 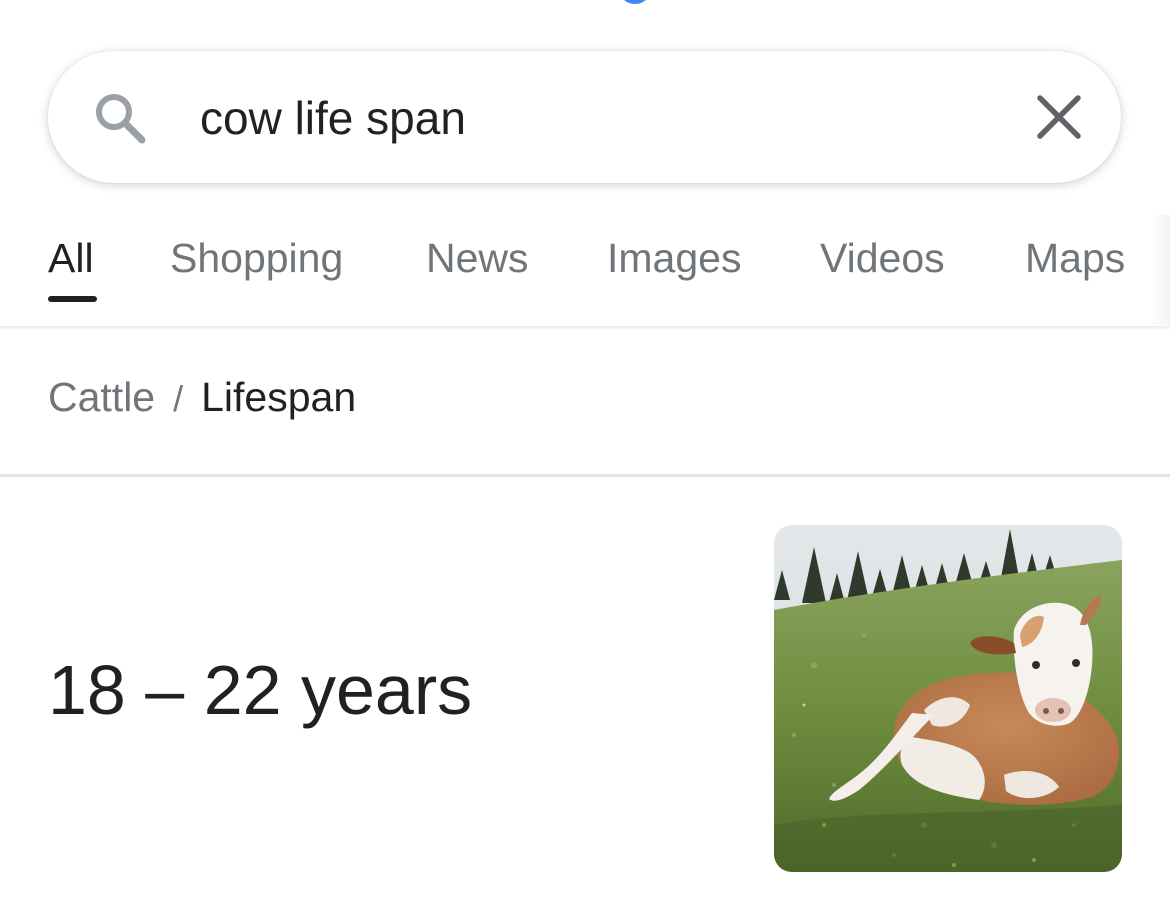 I want to click on search-input, so click(x=600, y=118).